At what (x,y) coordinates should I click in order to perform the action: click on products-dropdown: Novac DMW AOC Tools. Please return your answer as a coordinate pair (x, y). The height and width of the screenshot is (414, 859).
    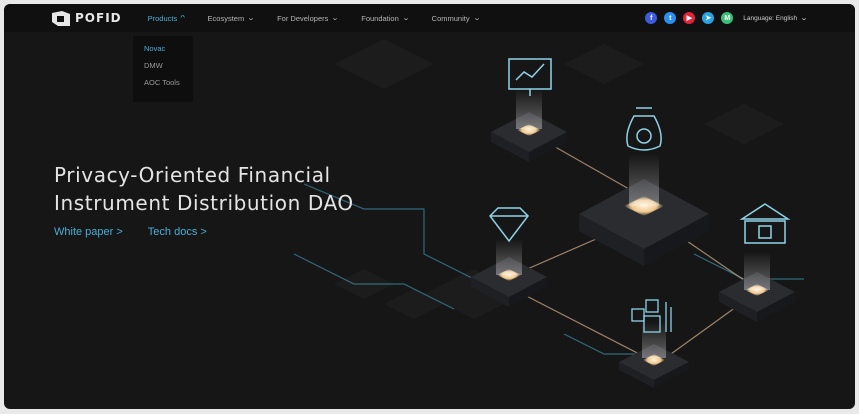
    Looking at the image, I should click on (163, 69).